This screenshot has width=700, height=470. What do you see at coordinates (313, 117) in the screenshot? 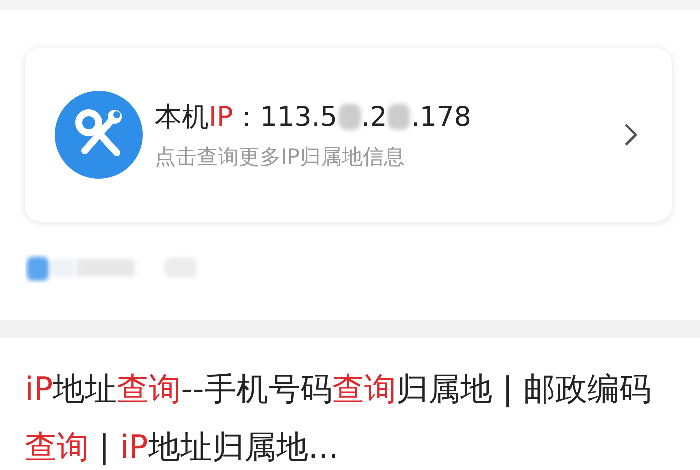
I see `ip-address: 本机IP：113.5 .2 .178` at bounding box center [313, 117].